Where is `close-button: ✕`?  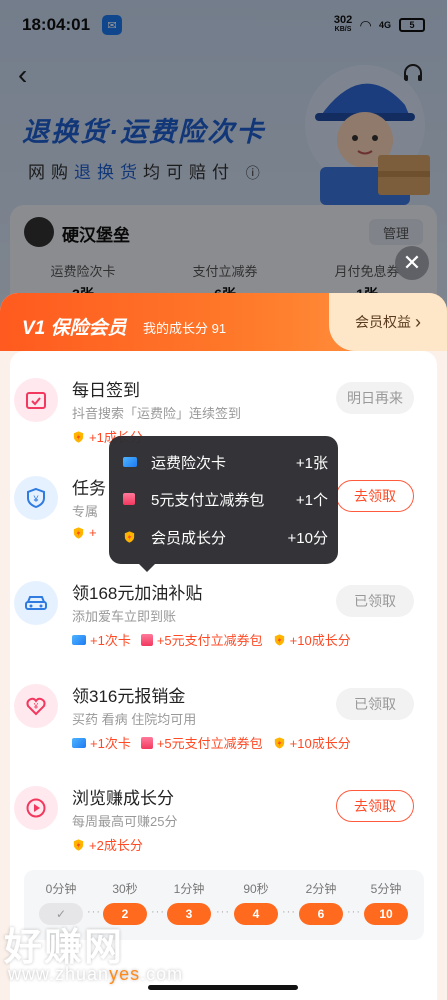
close-button: ✕ is located at coordinates (412, 263).